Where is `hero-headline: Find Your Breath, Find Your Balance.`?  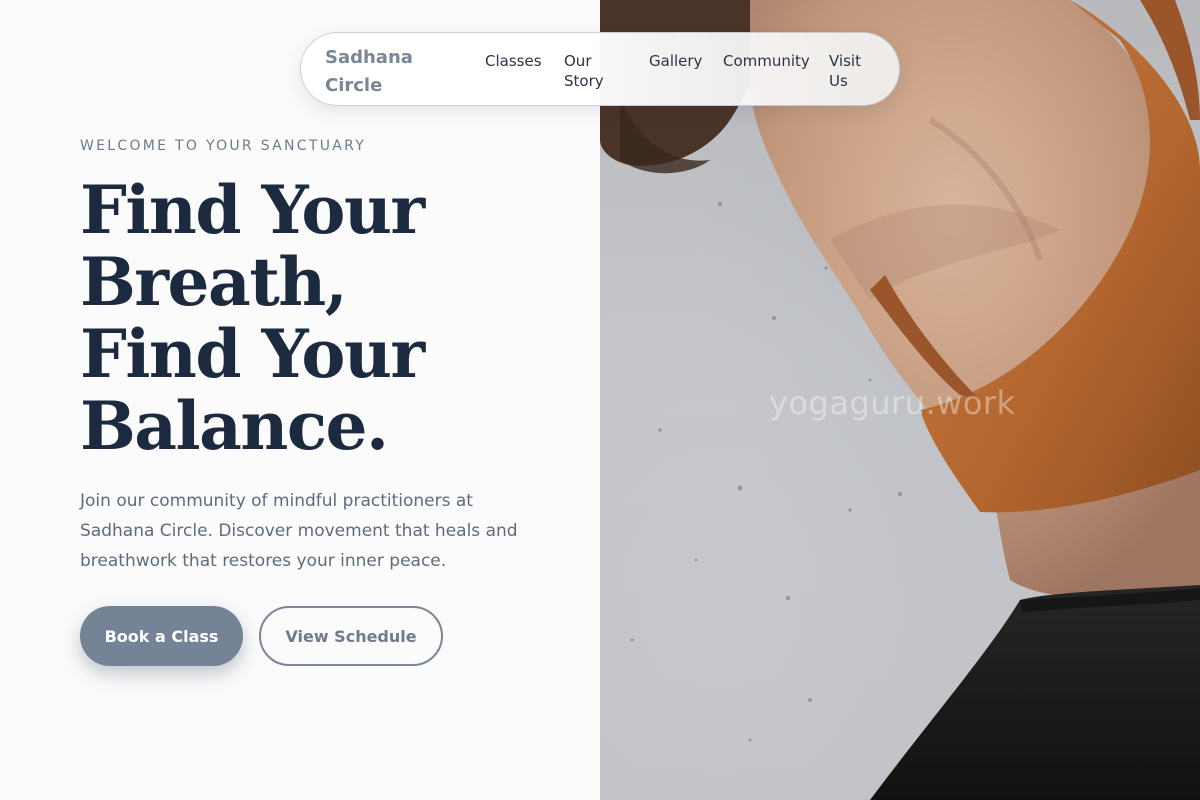
hero-headline: Find Your Breath, Find Your Balance. is located at coordinates (315, 318).